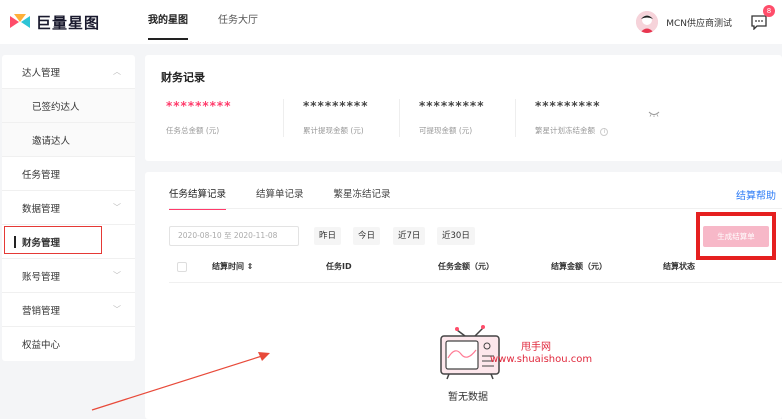 The width and height of the screenshot is (782, 419). Describe the element at coordinates (68, 72) in the screenshot. I see `sidebar-item-talent-management: 达人管理 ︿` at that location.